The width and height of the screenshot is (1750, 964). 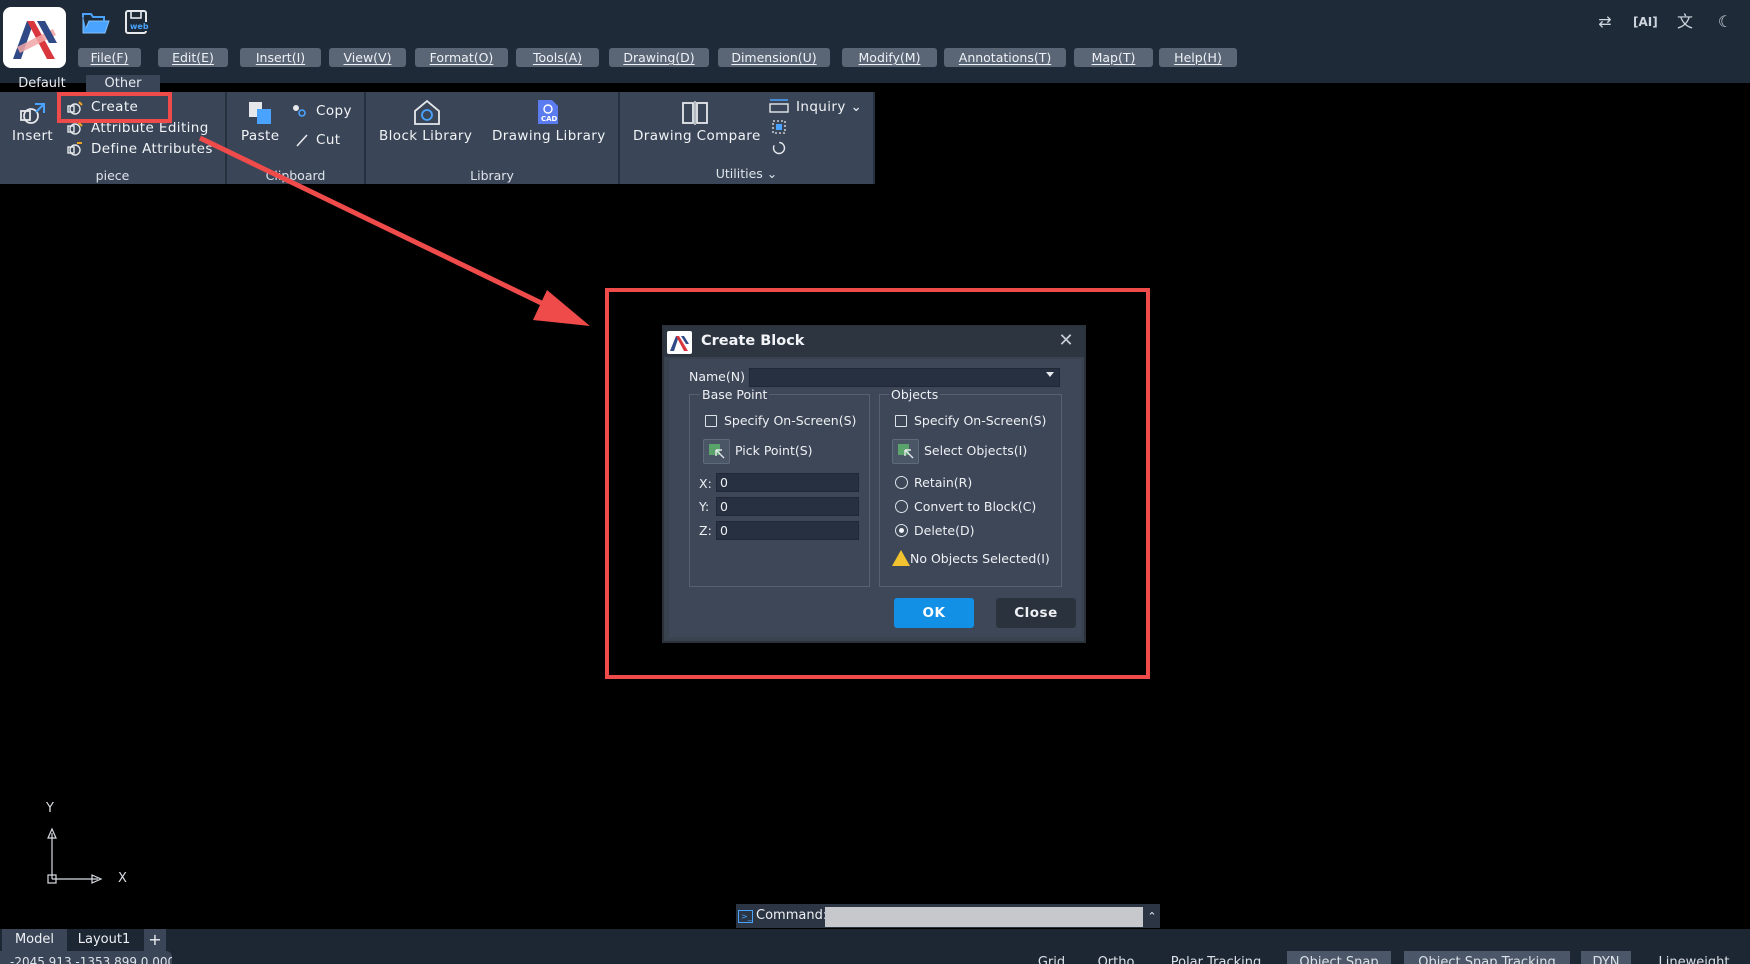 What do you see at coordinates (1113, 57) in the screenshot?
I see `menu-map: Map(T)` at bounding box center [1113, 57].